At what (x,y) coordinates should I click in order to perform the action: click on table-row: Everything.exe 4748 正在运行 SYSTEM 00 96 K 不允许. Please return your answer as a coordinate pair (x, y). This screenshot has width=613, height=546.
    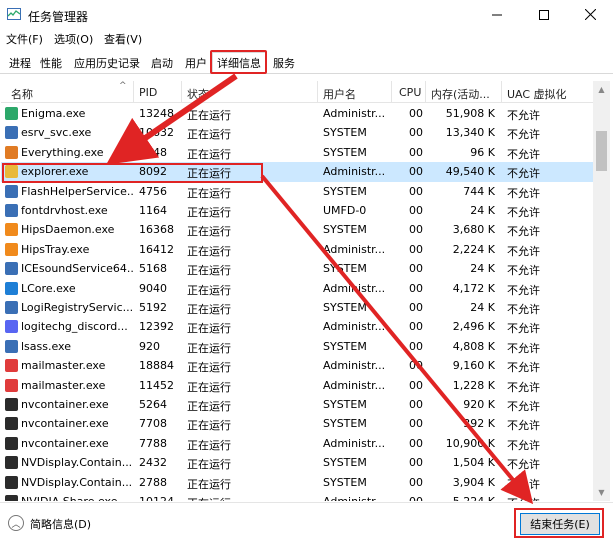
    Looking at the image, I should click on (297, 152).